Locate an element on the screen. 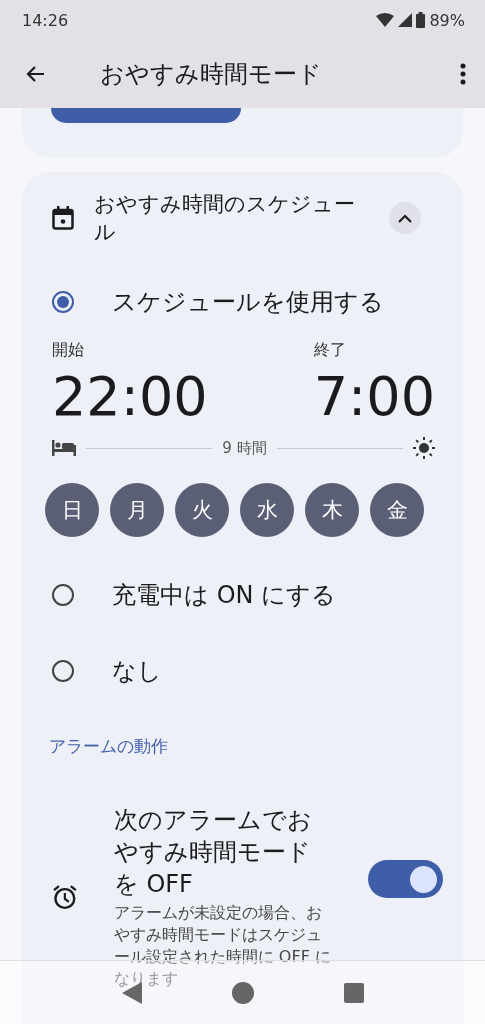 The image size is (485, 1024). day-toggle: 火 is located at coordinates (202, 510).